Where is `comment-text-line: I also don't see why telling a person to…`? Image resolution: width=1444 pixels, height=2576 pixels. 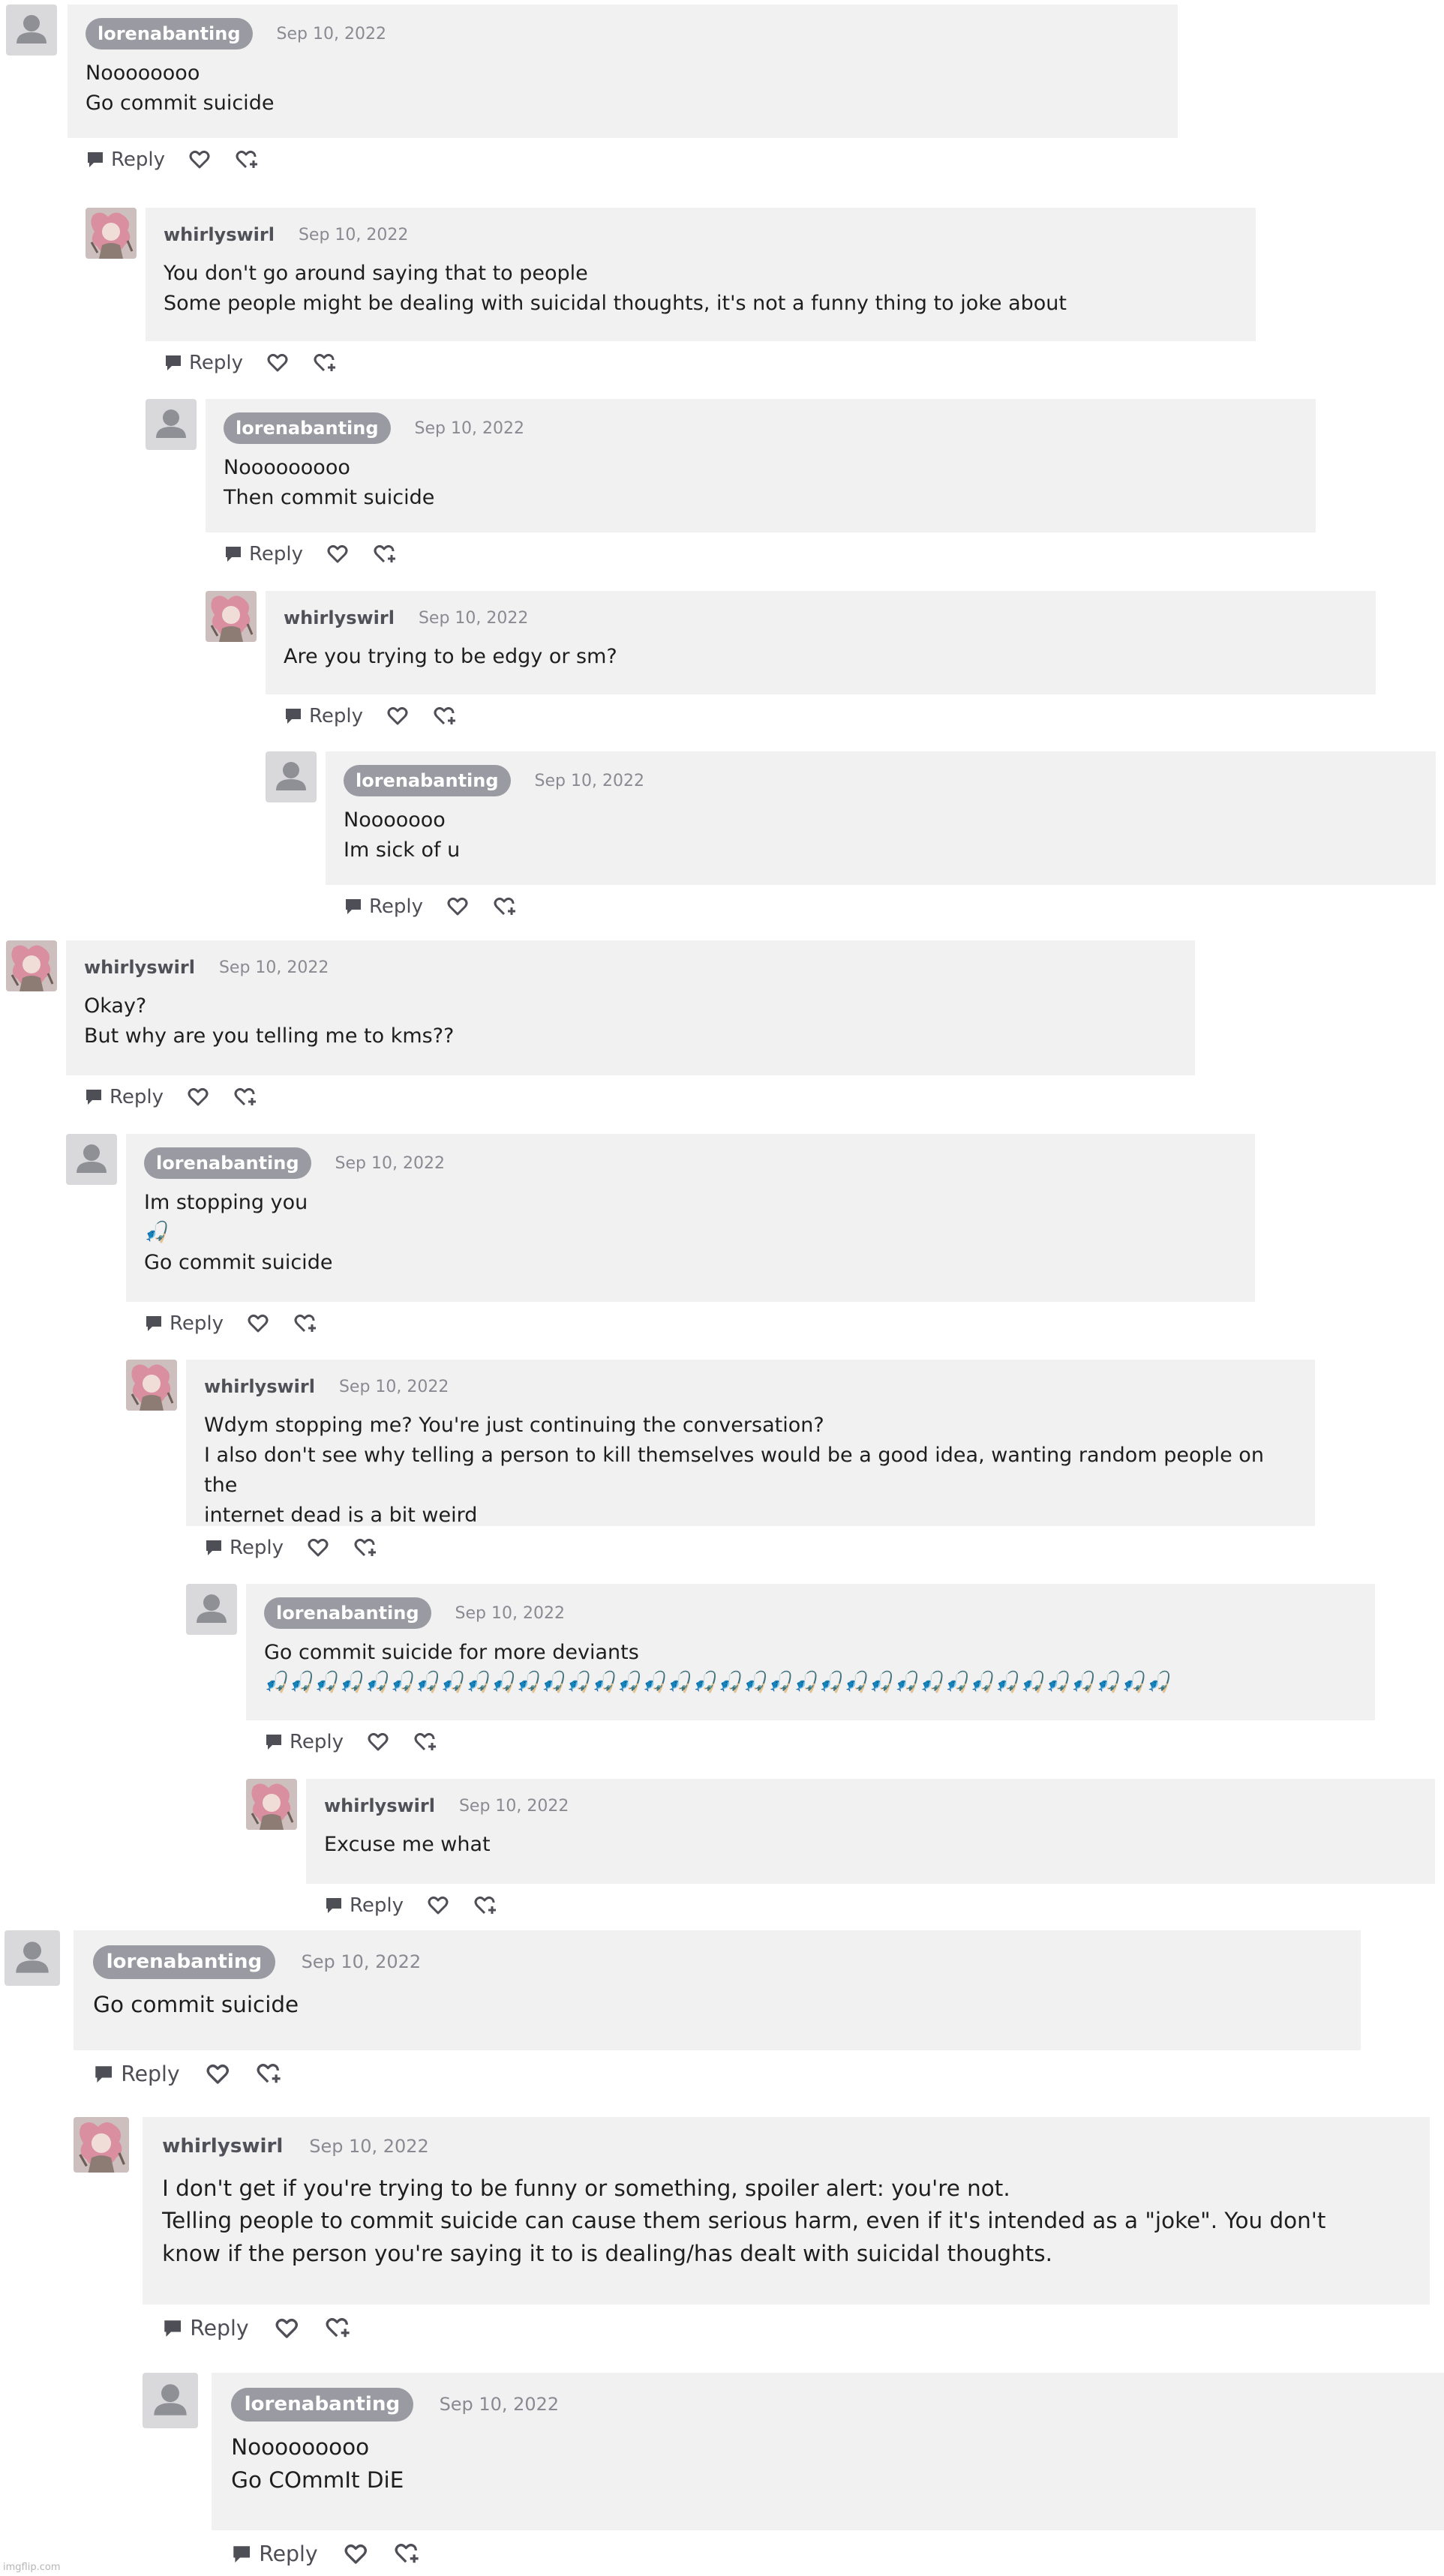
comment-text-line: I also don't see why telling a person to… is located at coordinates (737, 1470).